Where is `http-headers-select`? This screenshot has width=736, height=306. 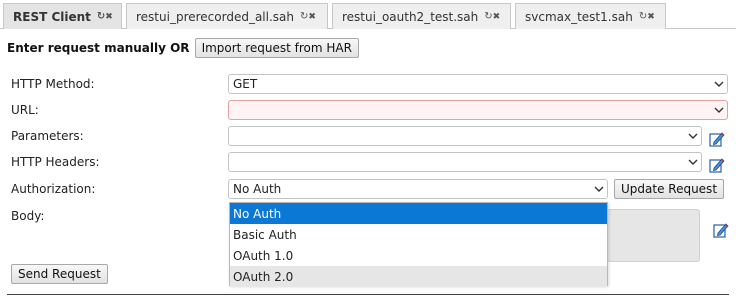 http-headers-select is located at coordinates (465, 162).